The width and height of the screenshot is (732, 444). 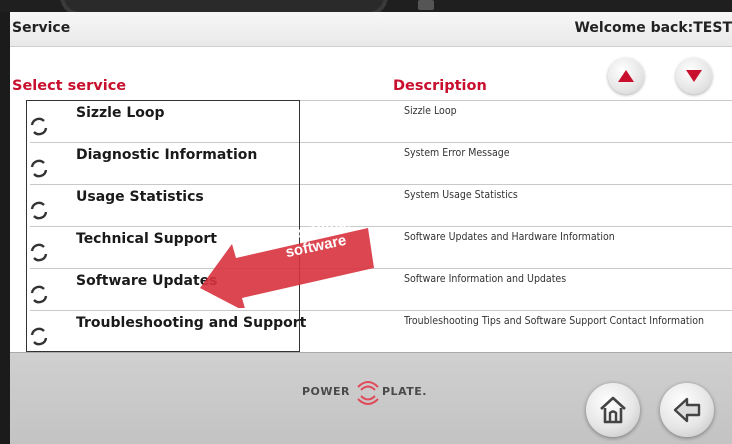 I want to click on home-icon, so click(x=613, y=410).